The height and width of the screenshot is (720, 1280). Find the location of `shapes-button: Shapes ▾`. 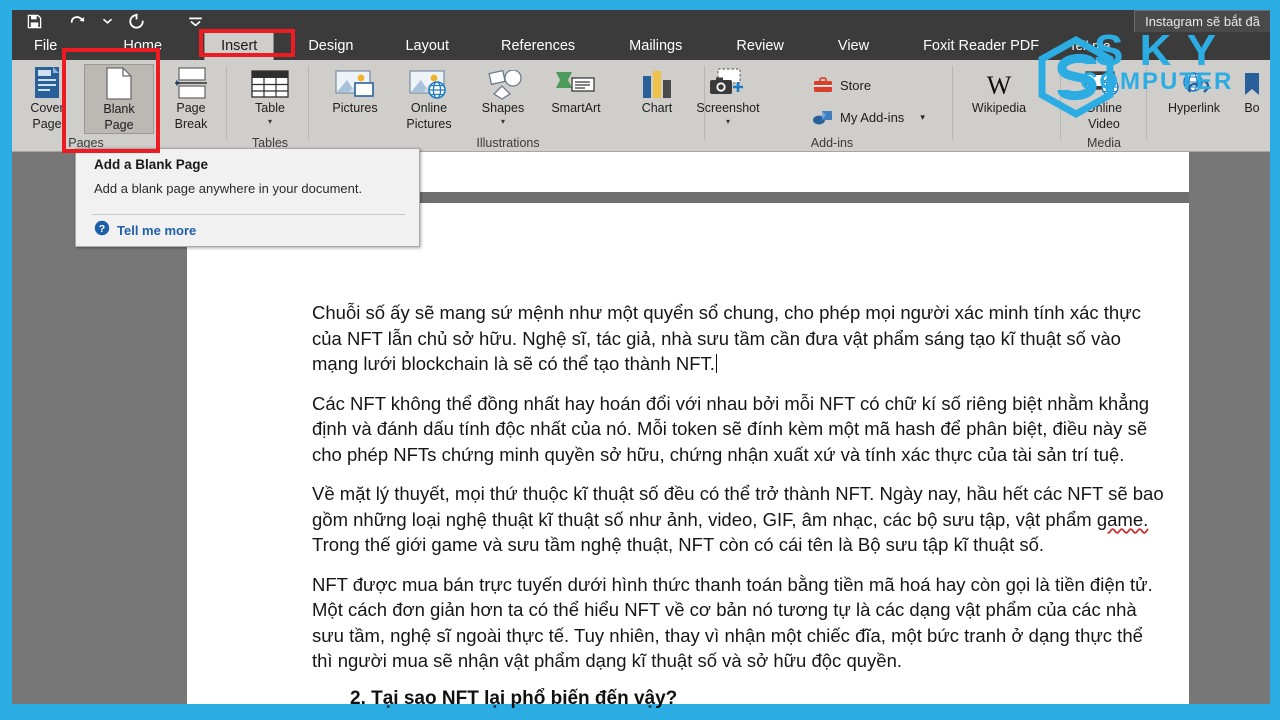

shapes-button: Shapes ▾ is located at coordinates (503, 99).